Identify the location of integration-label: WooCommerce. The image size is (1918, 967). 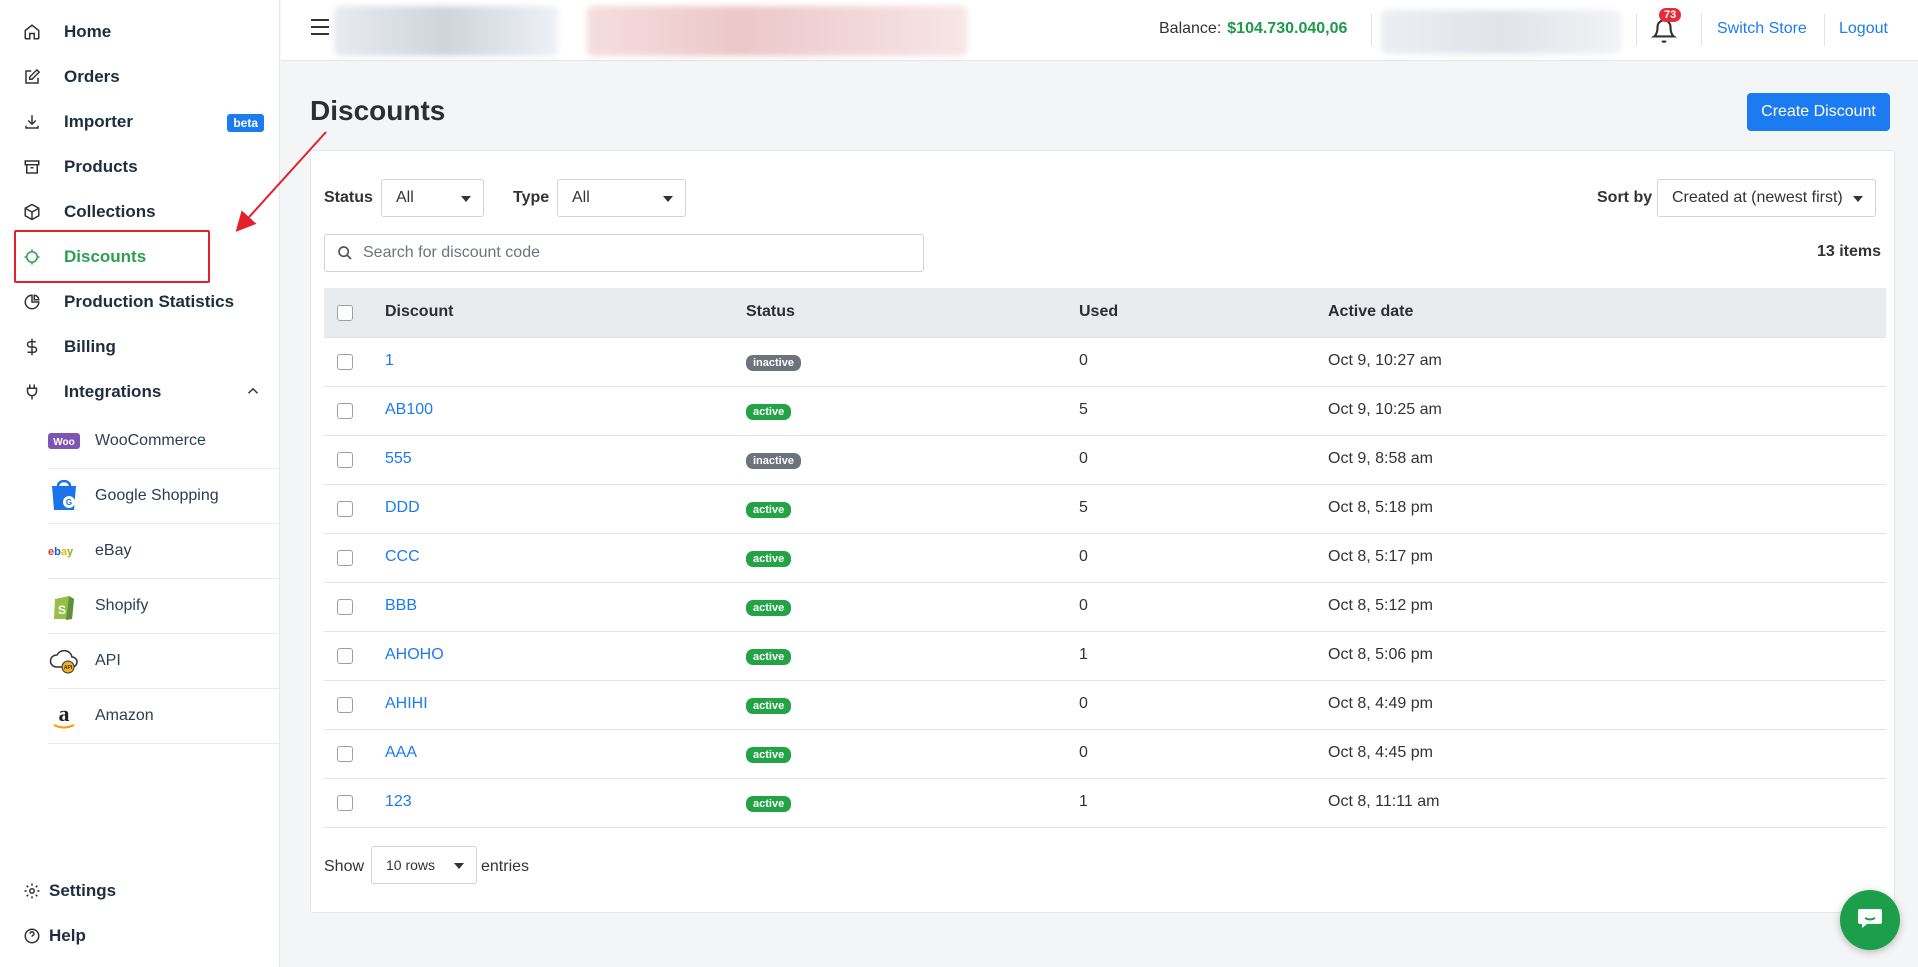
(150, 440).